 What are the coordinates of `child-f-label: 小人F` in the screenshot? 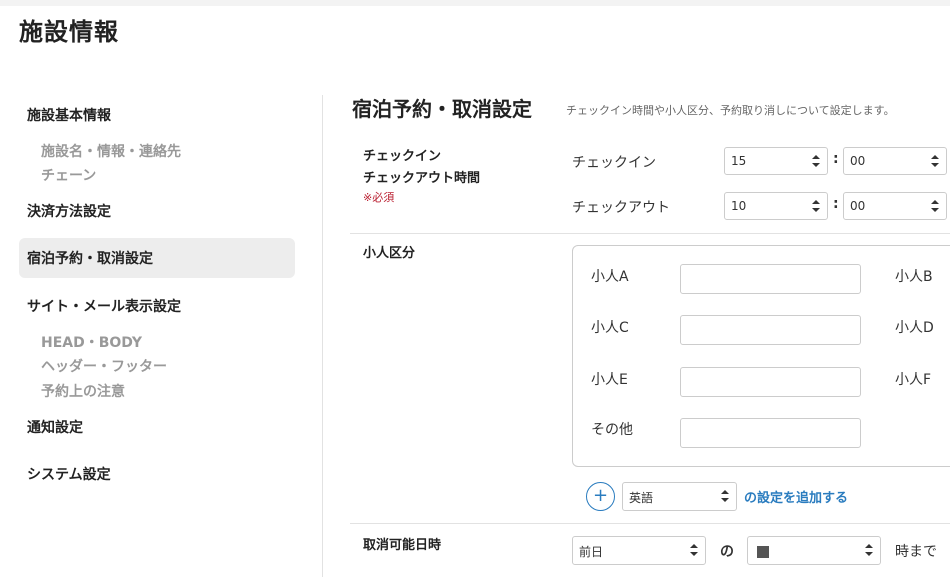 It's located at (913, 380).